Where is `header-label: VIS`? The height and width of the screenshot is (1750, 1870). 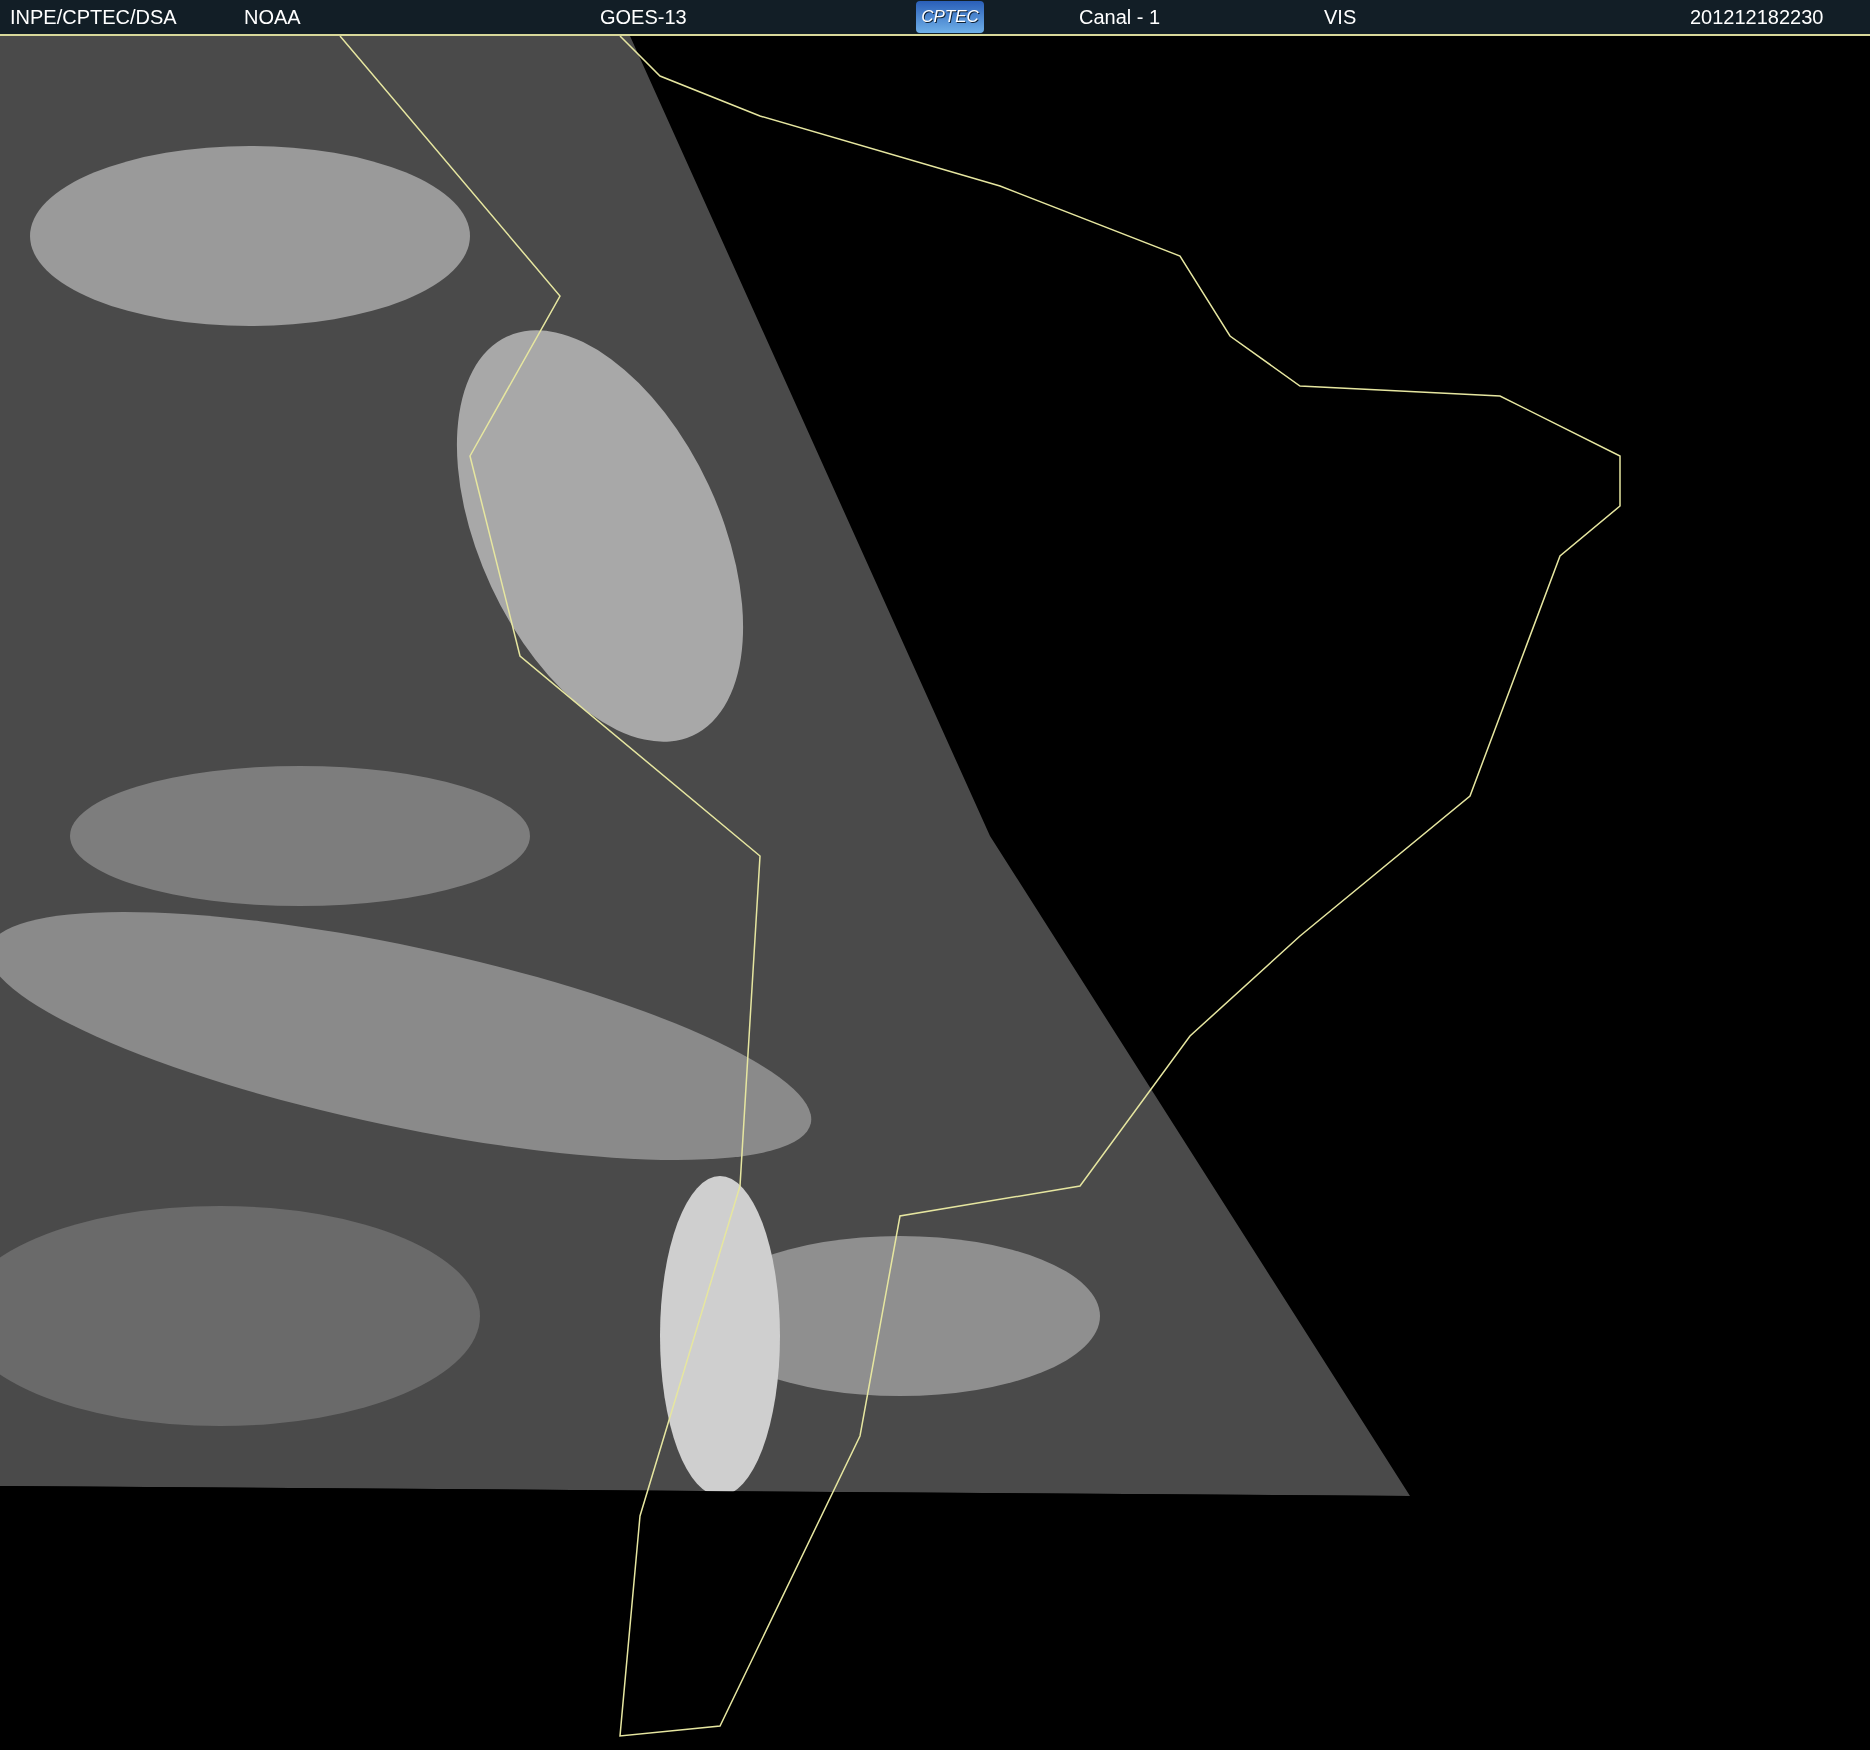
header-label: VIS is located at coordinates (1340, 17).